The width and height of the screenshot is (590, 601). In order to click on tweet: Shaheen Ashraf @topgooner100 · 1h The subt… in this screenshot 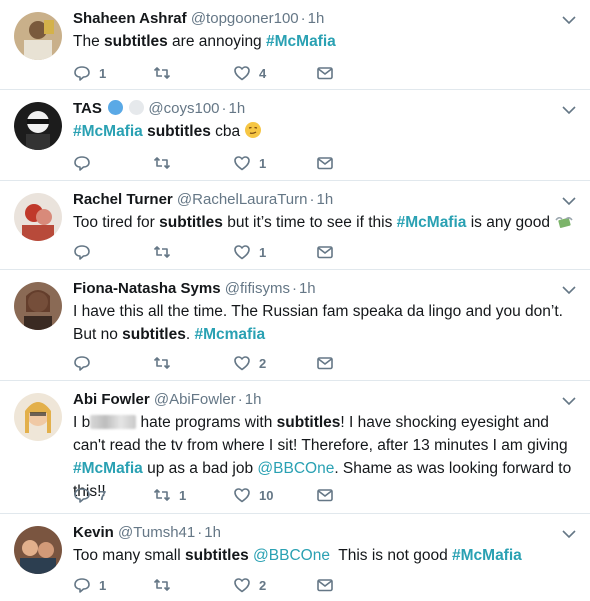, I will do `click(295, 45)`.